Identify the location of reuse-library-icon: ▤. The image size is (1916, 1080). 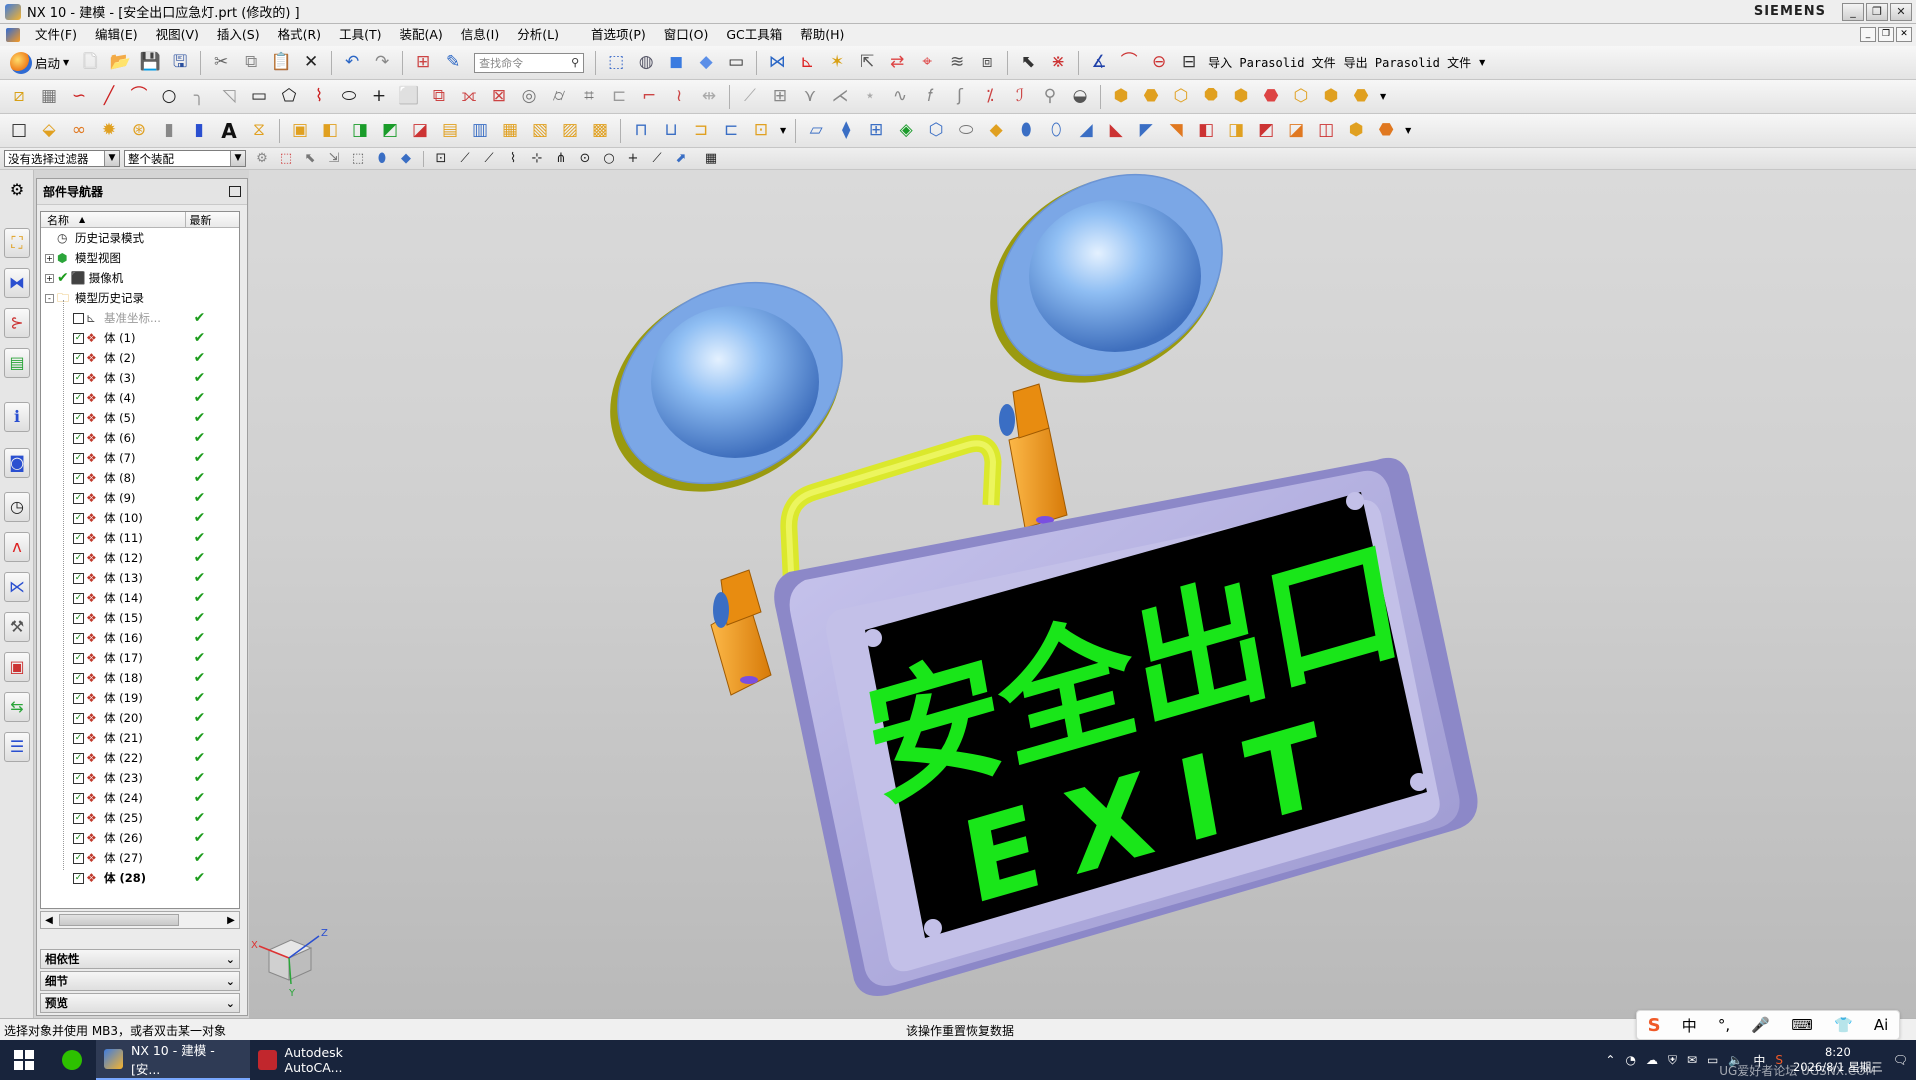
(17, 363).